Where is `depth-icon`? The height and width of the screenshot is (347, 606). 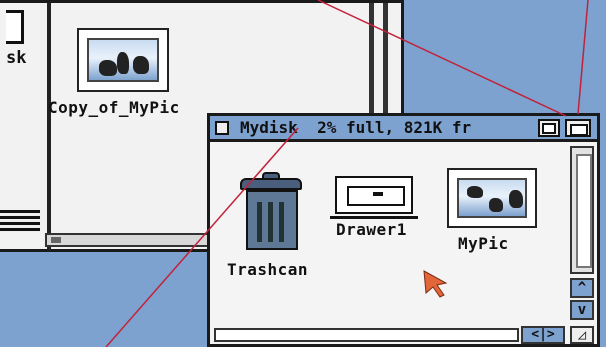 depth-icon is located at coordinates (549, 128).